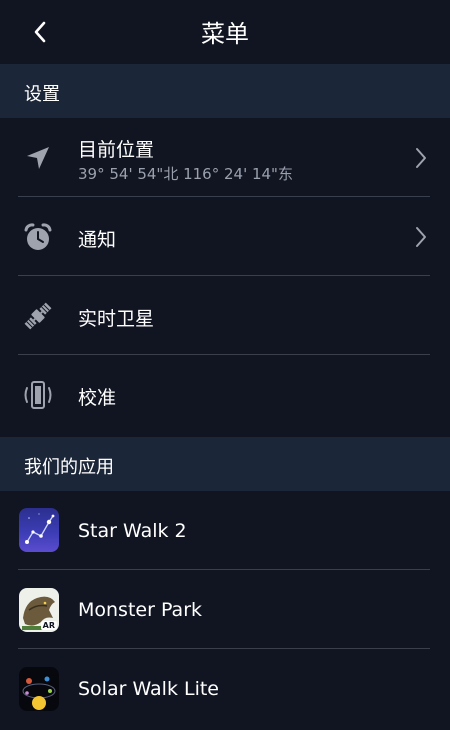  I want to click on alarm-clock-icon, so click(38, 237).